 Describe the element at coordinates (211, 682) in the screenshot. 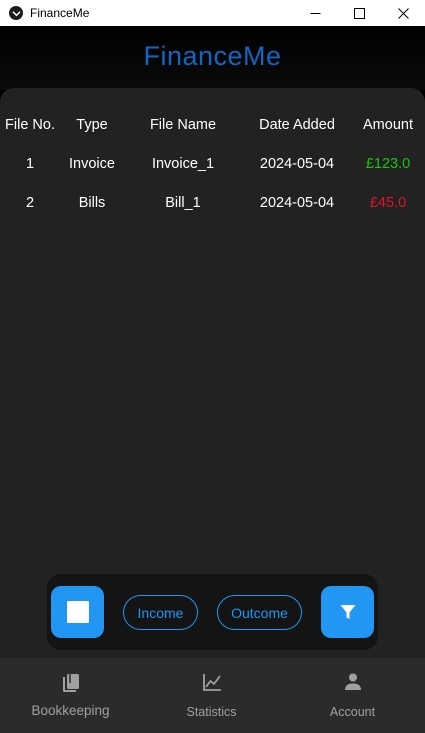

I see `line-chart-icon` at that location.